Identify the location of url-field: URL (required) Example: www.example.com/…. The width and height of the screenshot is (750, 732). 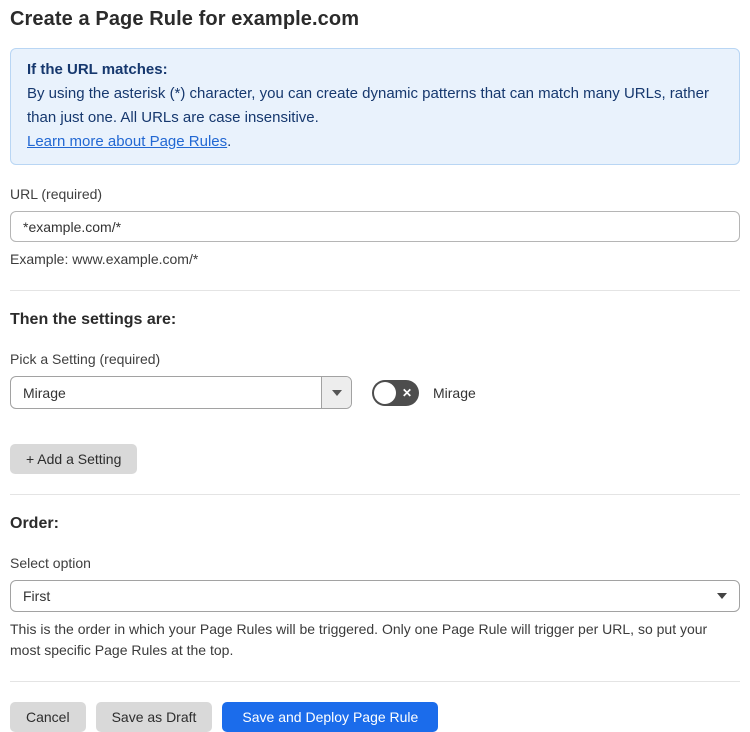
(375, 228).